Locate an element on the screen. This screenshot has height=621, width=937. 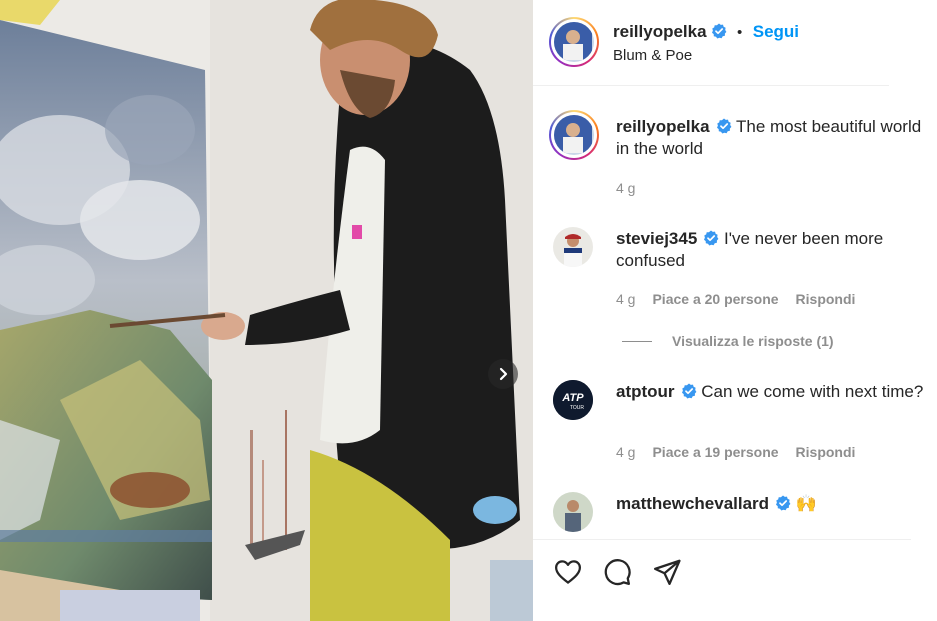
view-replies-label: Visualizza le risposte (1) is located at coordinates (753, 341).